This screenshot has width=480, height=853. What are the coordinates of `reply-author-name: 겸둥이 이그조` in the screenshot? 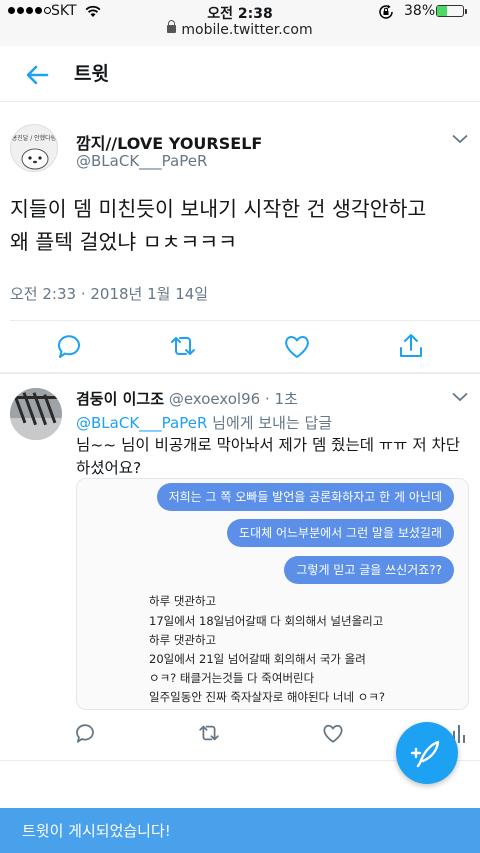 It's located at (120, 399).